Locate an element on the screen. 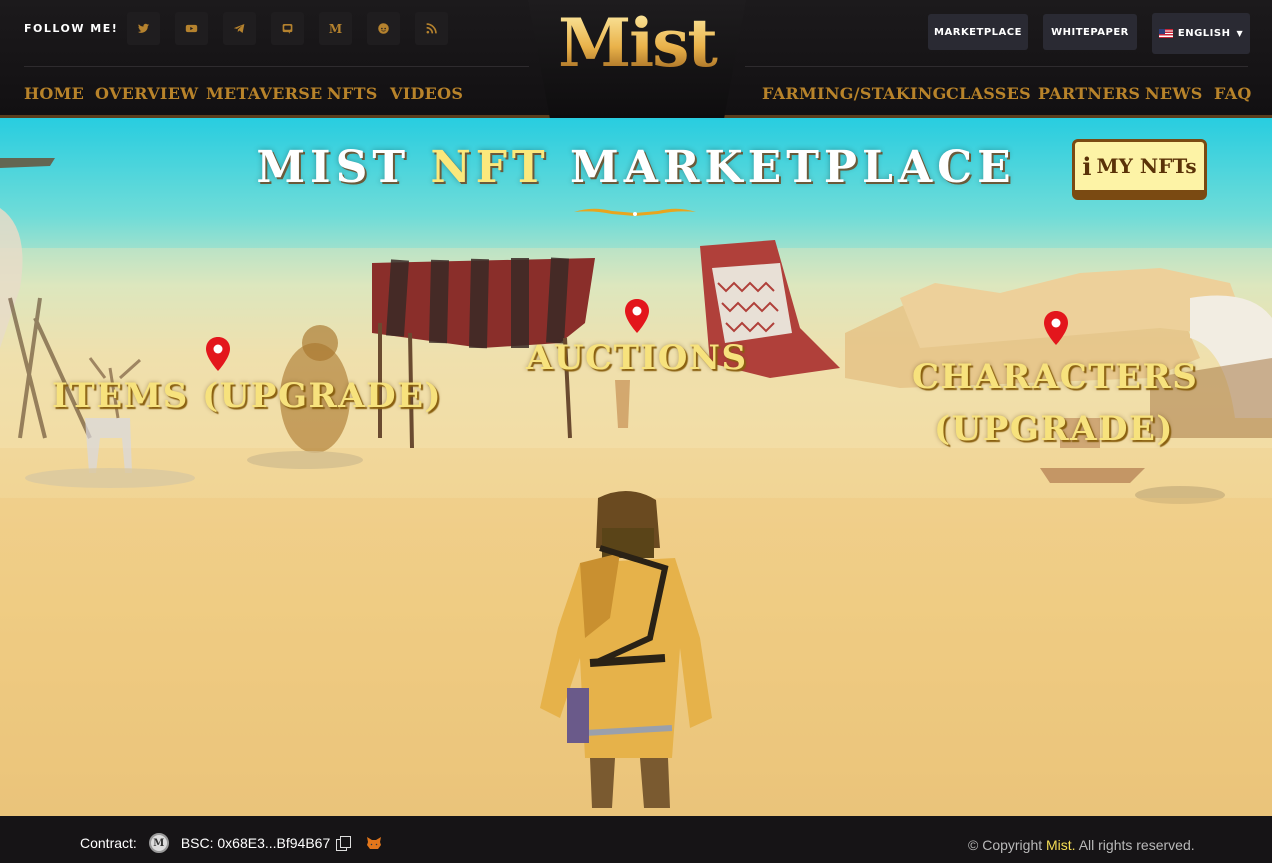 This screenshot has width=1272, height=863. nav-overview: OVERVIEW is located at coordinates (146, 93).